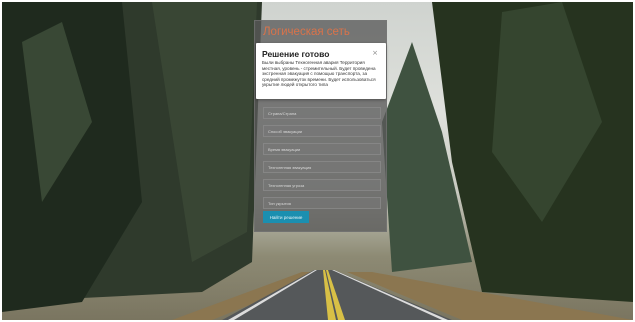 This screenshot has height=322, width=635. I want to click on field-technogenic-evacuation: Техногенная эвакуация, so click(322, 167).